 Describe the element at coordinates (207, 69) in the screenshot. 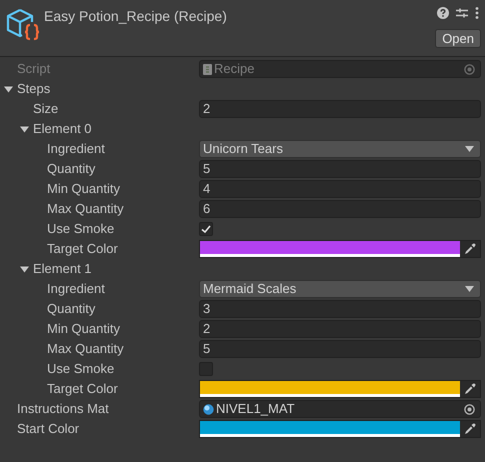

I see `script-file-icon` at that location.